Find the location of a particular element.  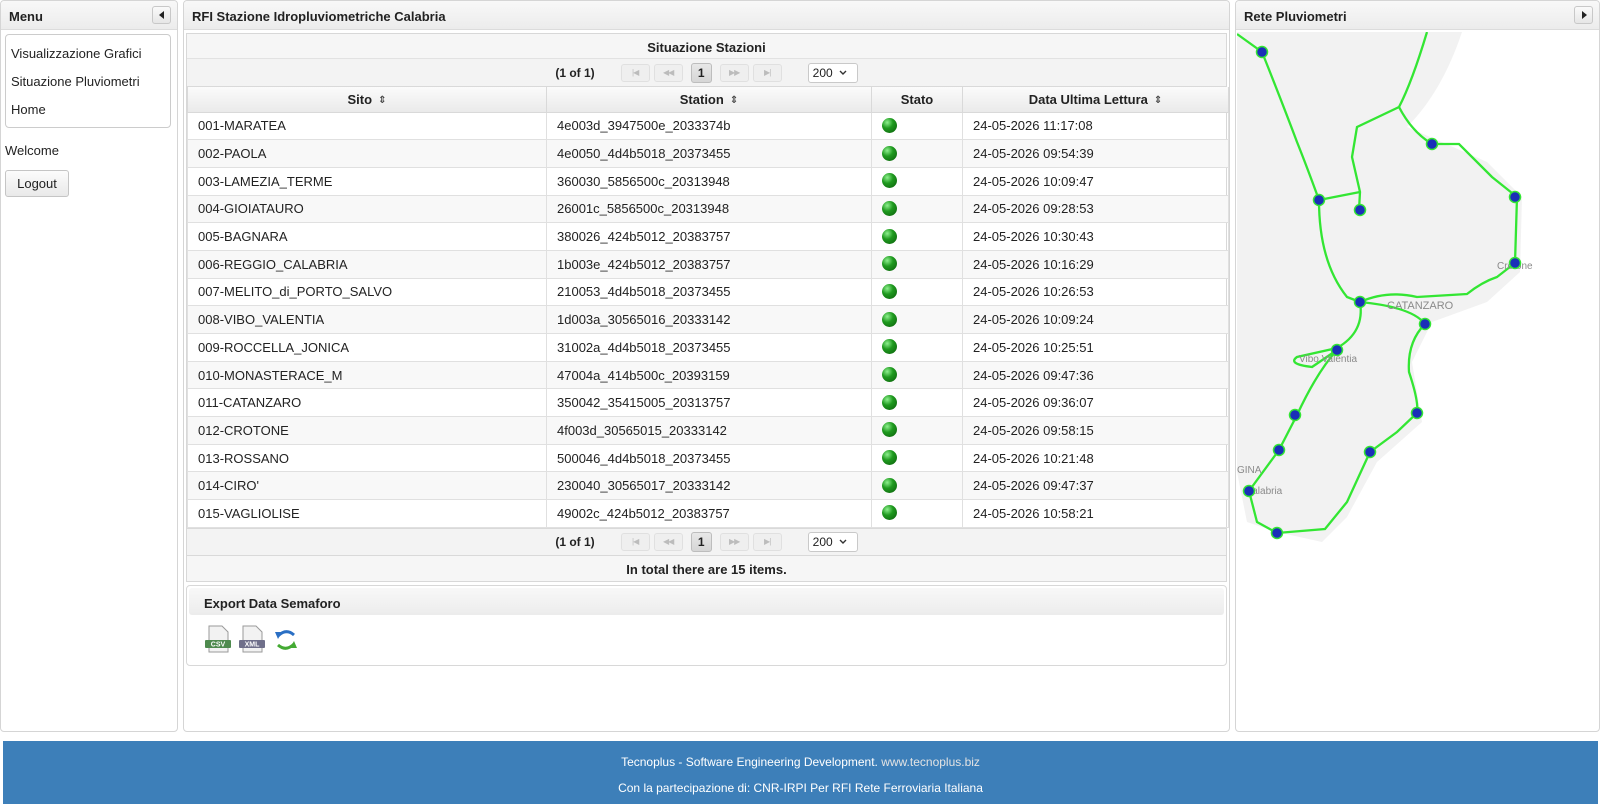

cell-station: 4e0050_4d4b5018_20373455 is located at coordinates (709, 153).